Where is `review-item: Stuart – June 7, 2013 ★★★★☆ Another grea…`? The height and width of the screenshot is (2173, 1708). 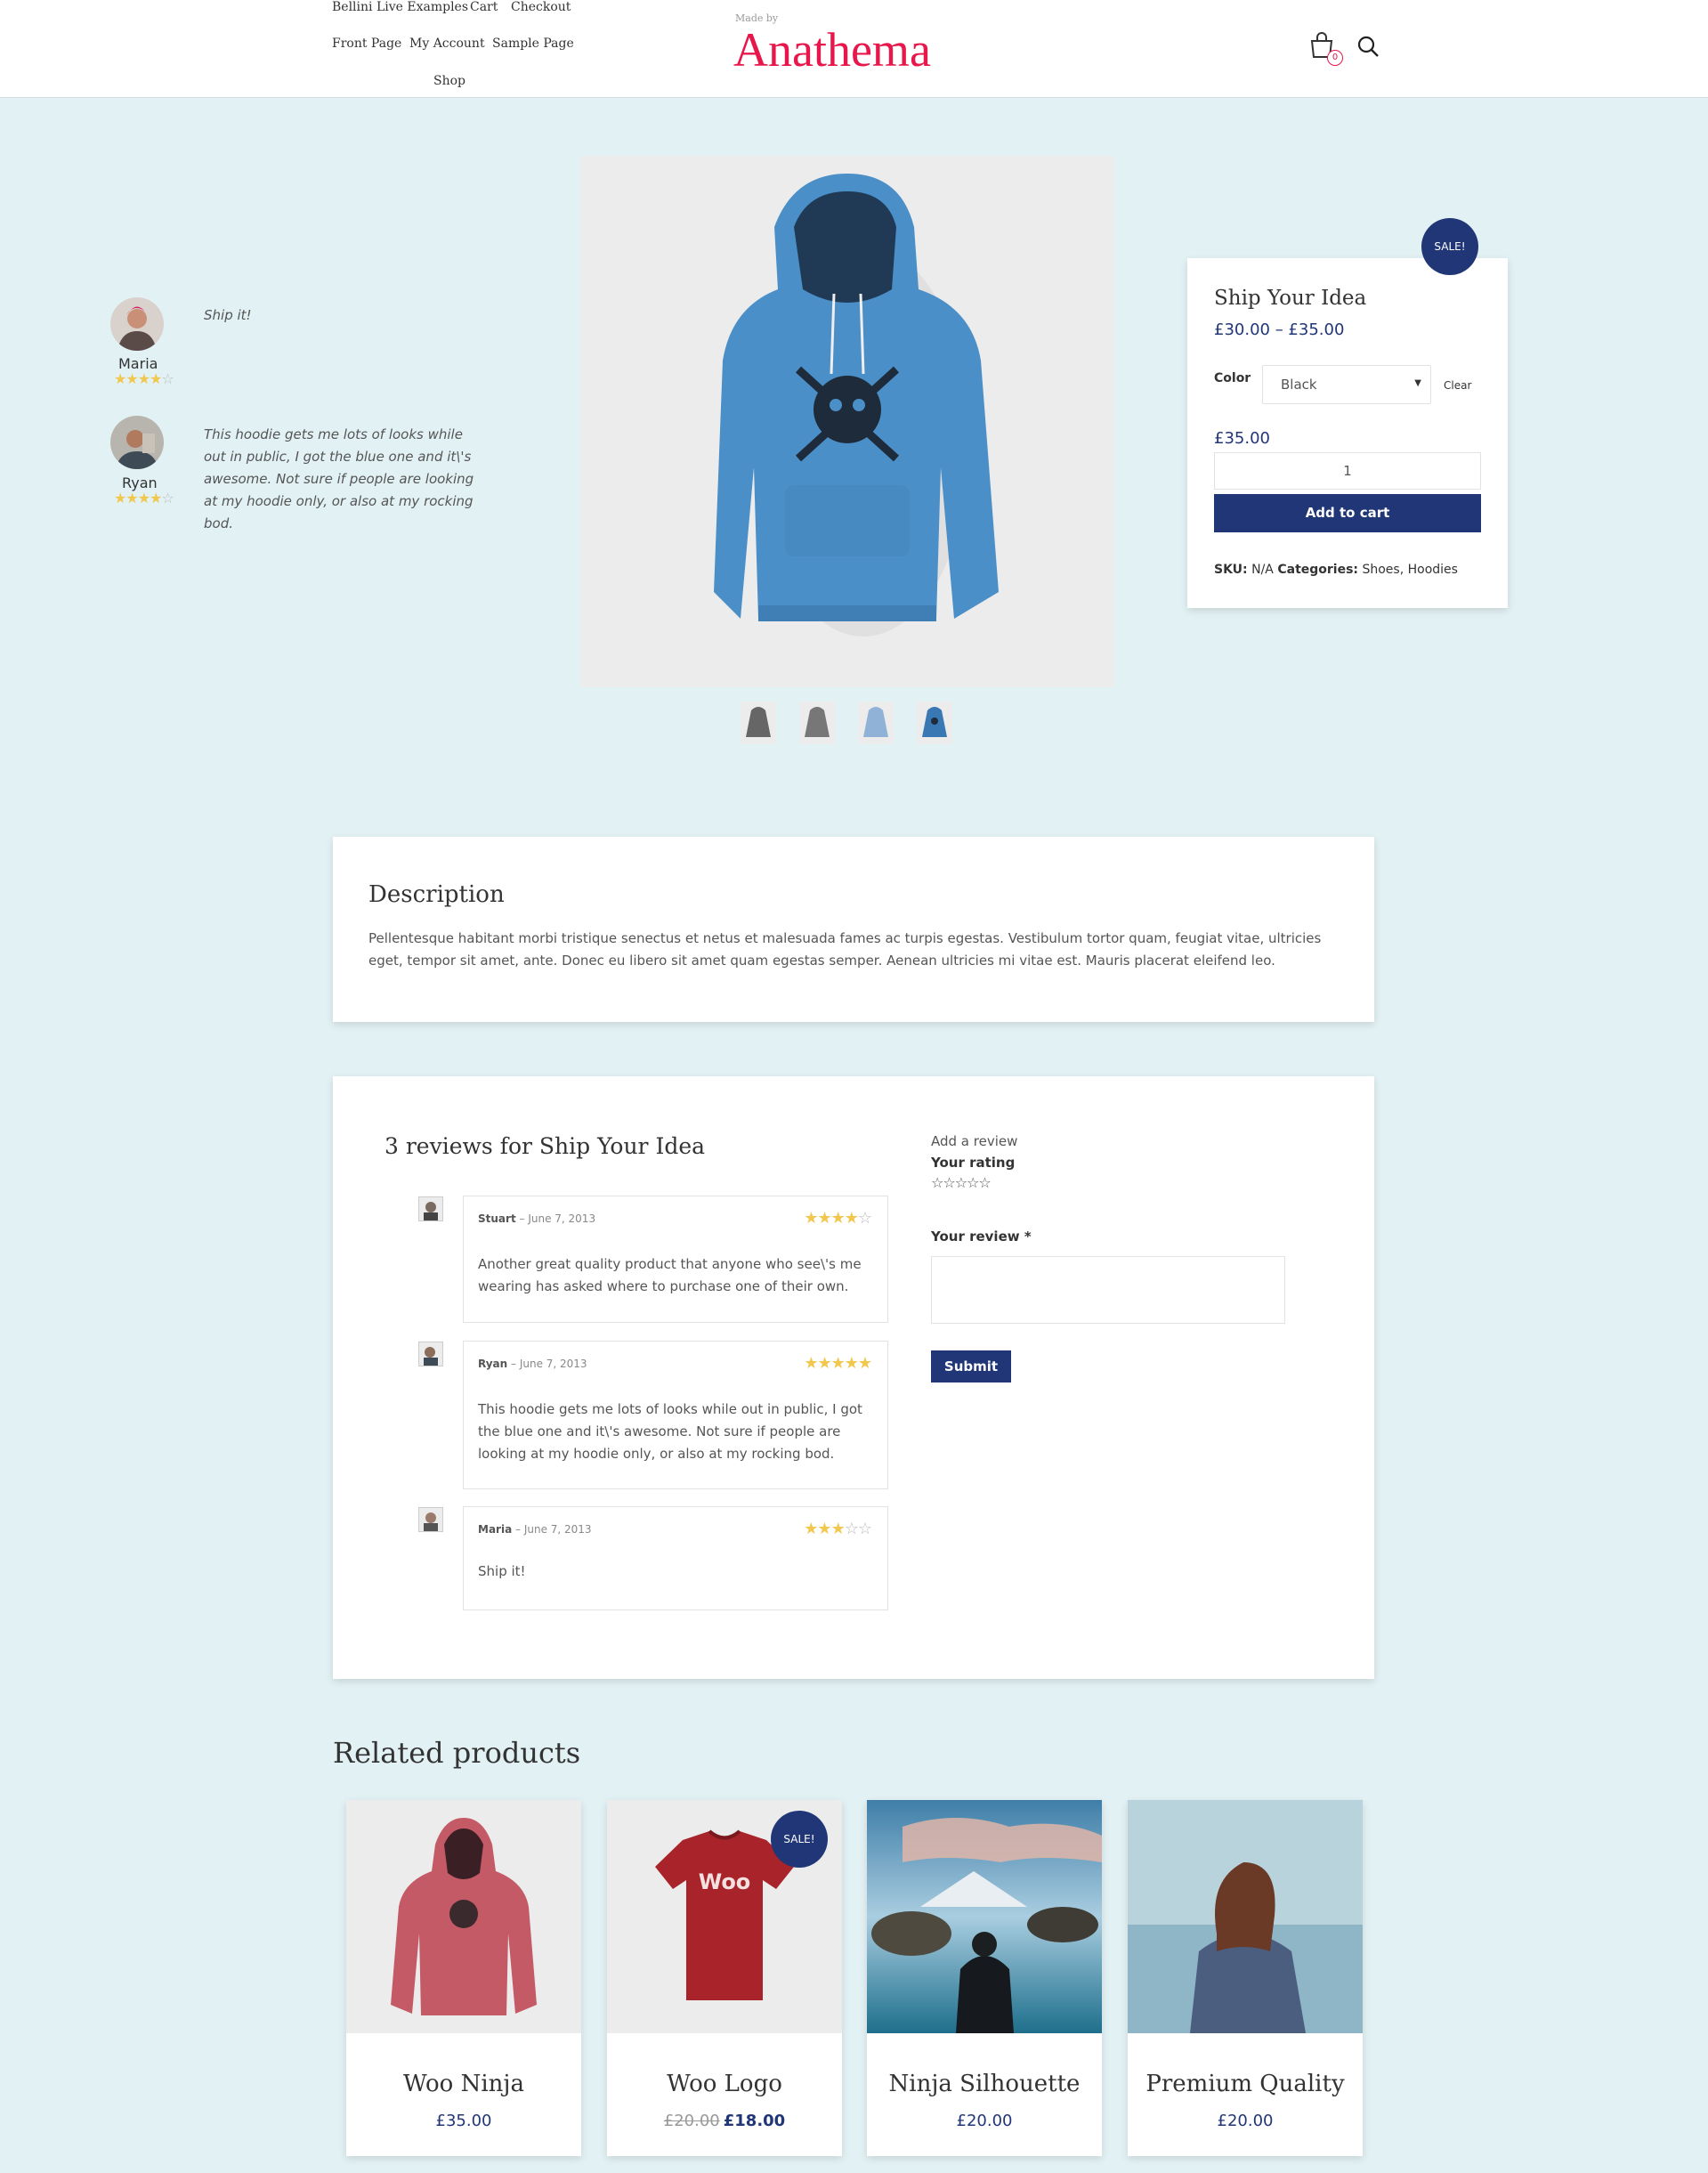
review-item: Stuart – June 7, 2013 ★★★★☆ Another grea… is located at coordinates (676, 1259).